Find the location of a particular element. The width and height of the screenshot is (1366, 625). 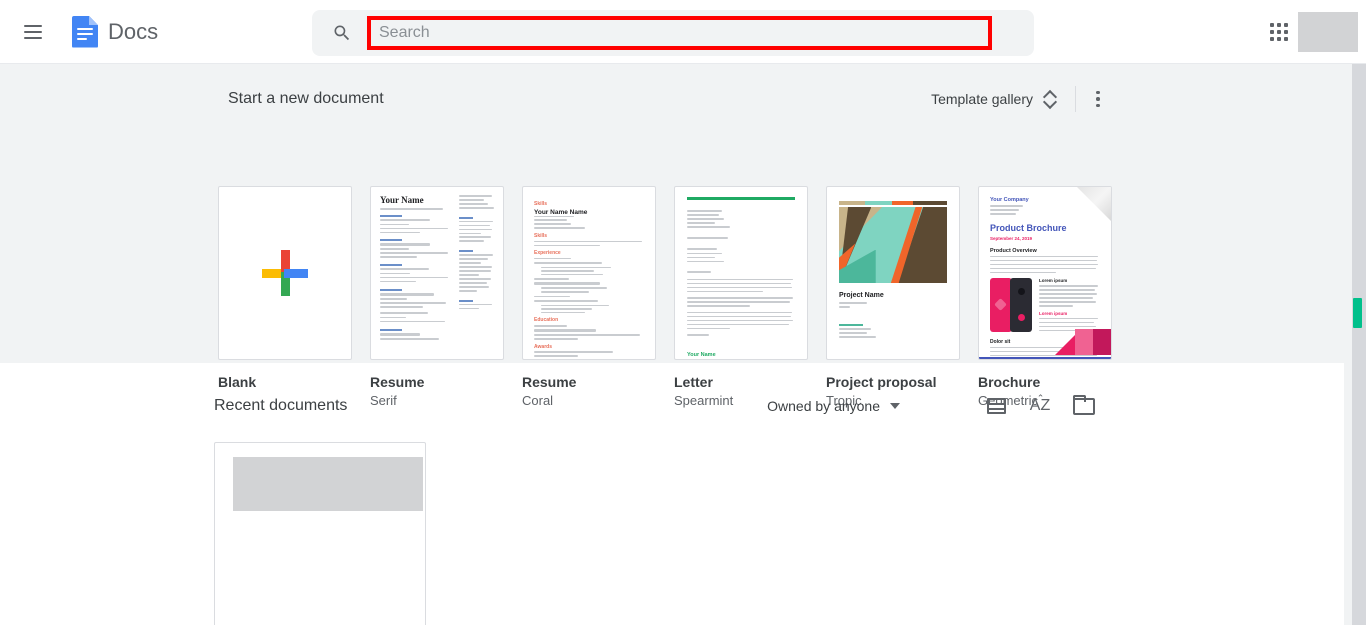

template-gallery-button: Template gallery is located at coordinates (994, 99).